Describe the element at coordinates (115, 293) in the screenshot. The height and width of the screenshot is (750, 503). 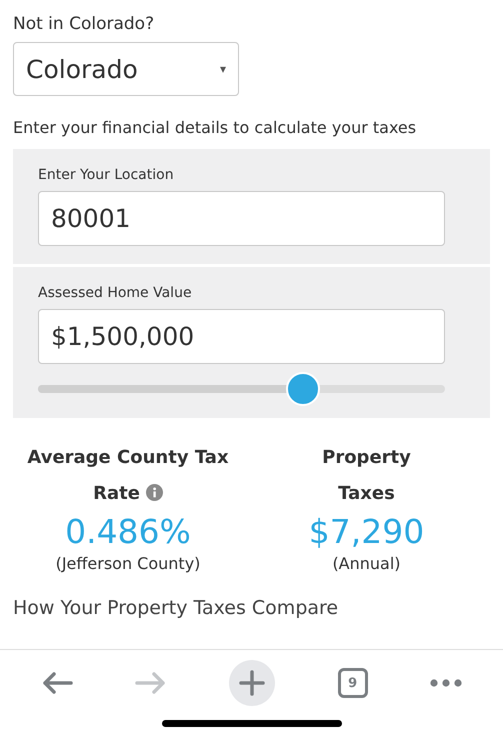
I see `field-label: Assessed Home Value` at that location.